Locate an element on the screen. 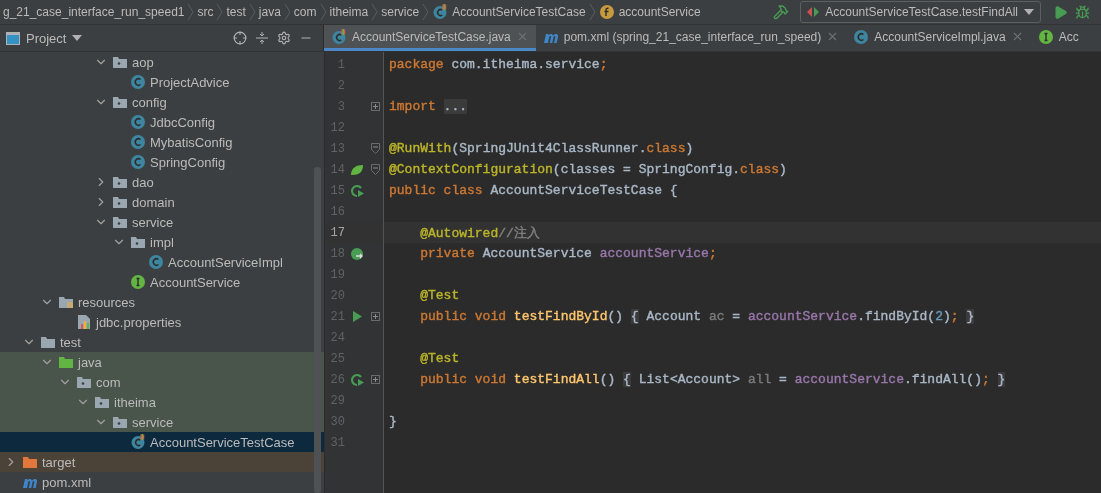 The height and width of the screenshot is (493, 1101). code-line: public void testFindAll() { List<Account> all = accountService.findAll(); } is located at coordinates (712, 379).